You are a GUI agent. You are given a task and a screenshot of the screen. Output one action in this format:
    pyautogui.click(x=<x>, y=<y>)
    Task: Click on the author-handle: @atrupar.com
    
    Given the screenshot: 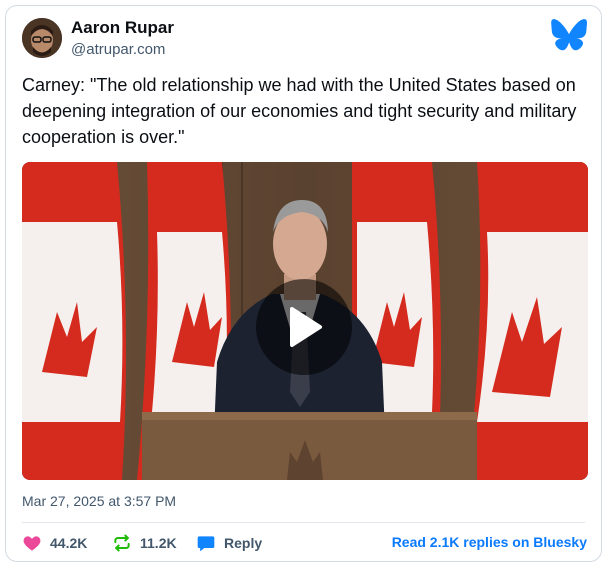 What is the action you would take?
    pyautogui.click(x=118, y=49)
    